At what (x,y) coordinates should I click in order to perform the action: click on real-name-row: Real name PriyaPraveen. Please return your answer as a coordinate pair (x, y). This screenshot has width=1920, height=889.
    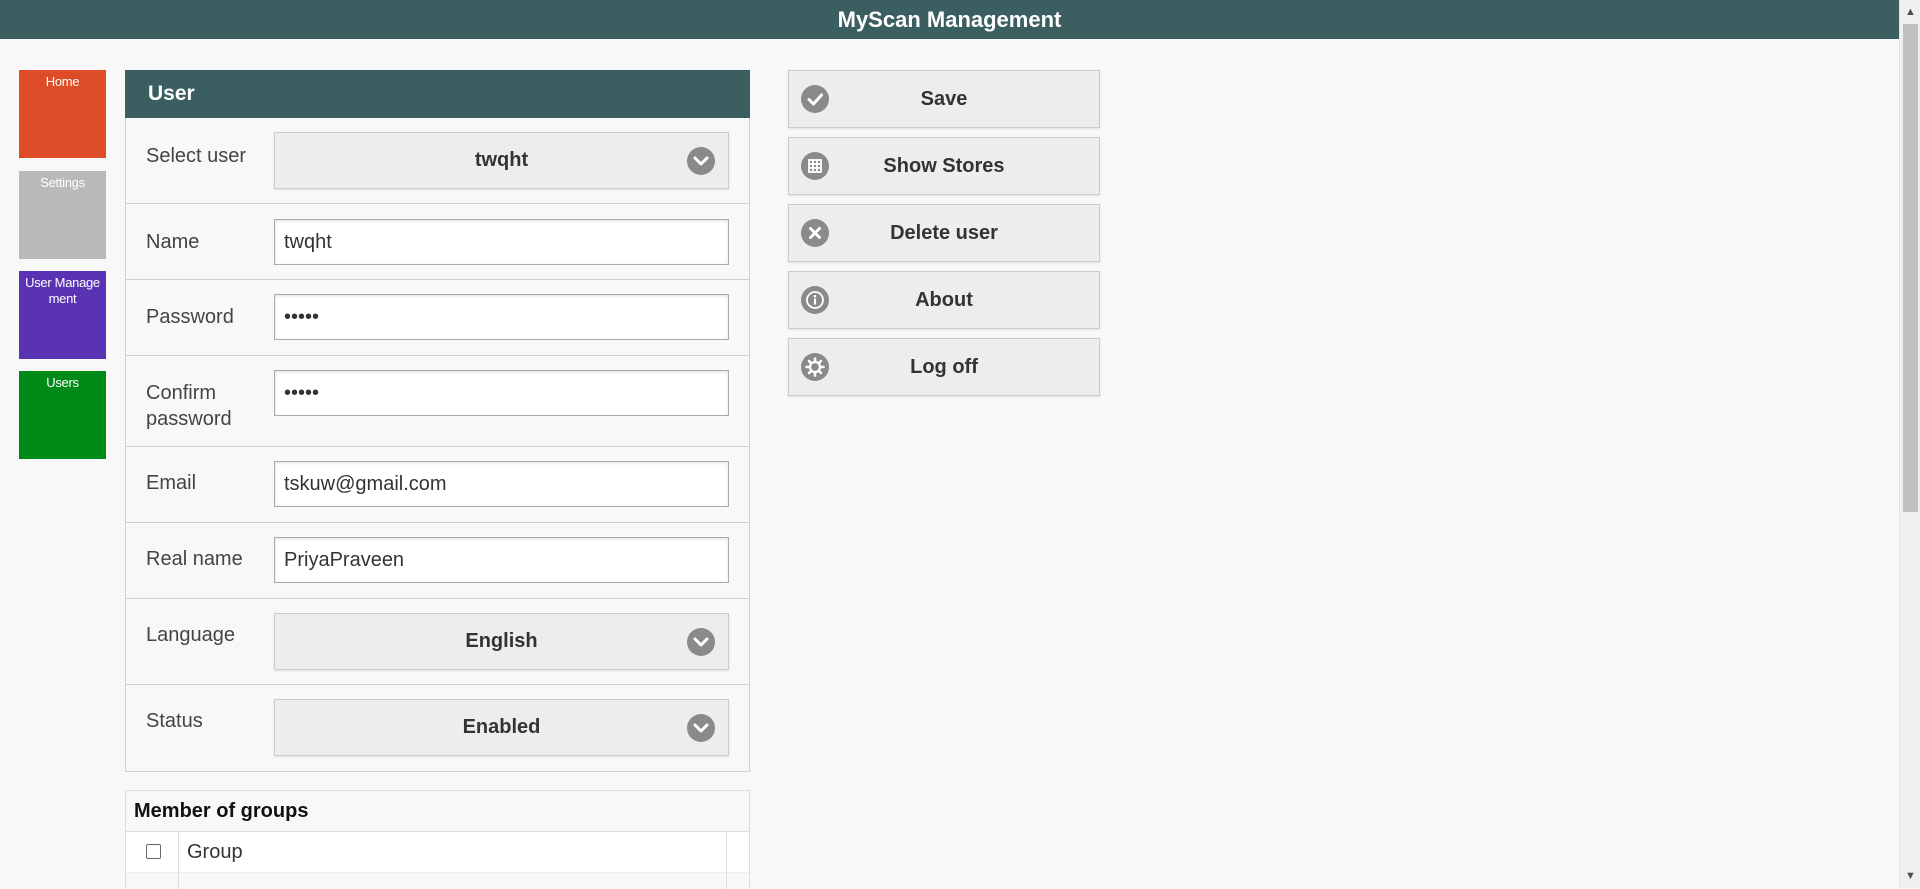
    Looking at the image, I should click on (437, 561).